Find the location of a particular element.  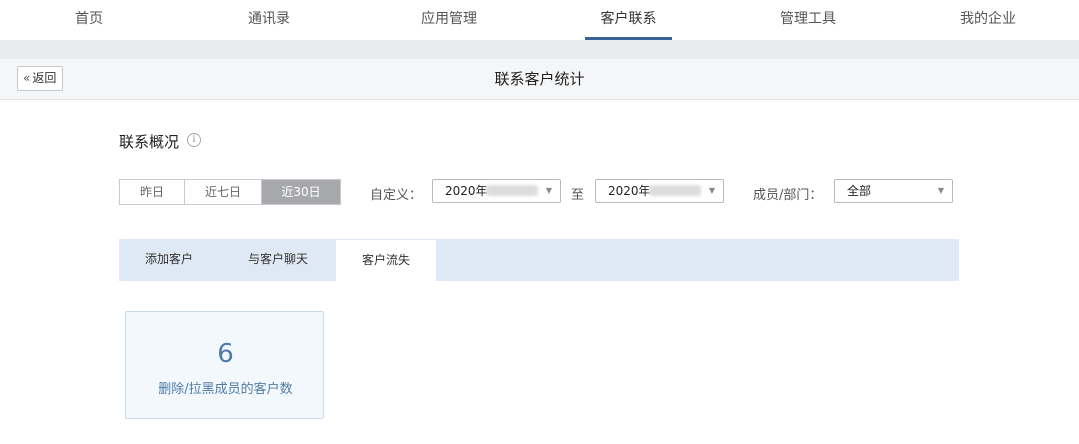

stat-card: 6 删除/拉黑成员的客户数 is located at coordinates (224, 365).